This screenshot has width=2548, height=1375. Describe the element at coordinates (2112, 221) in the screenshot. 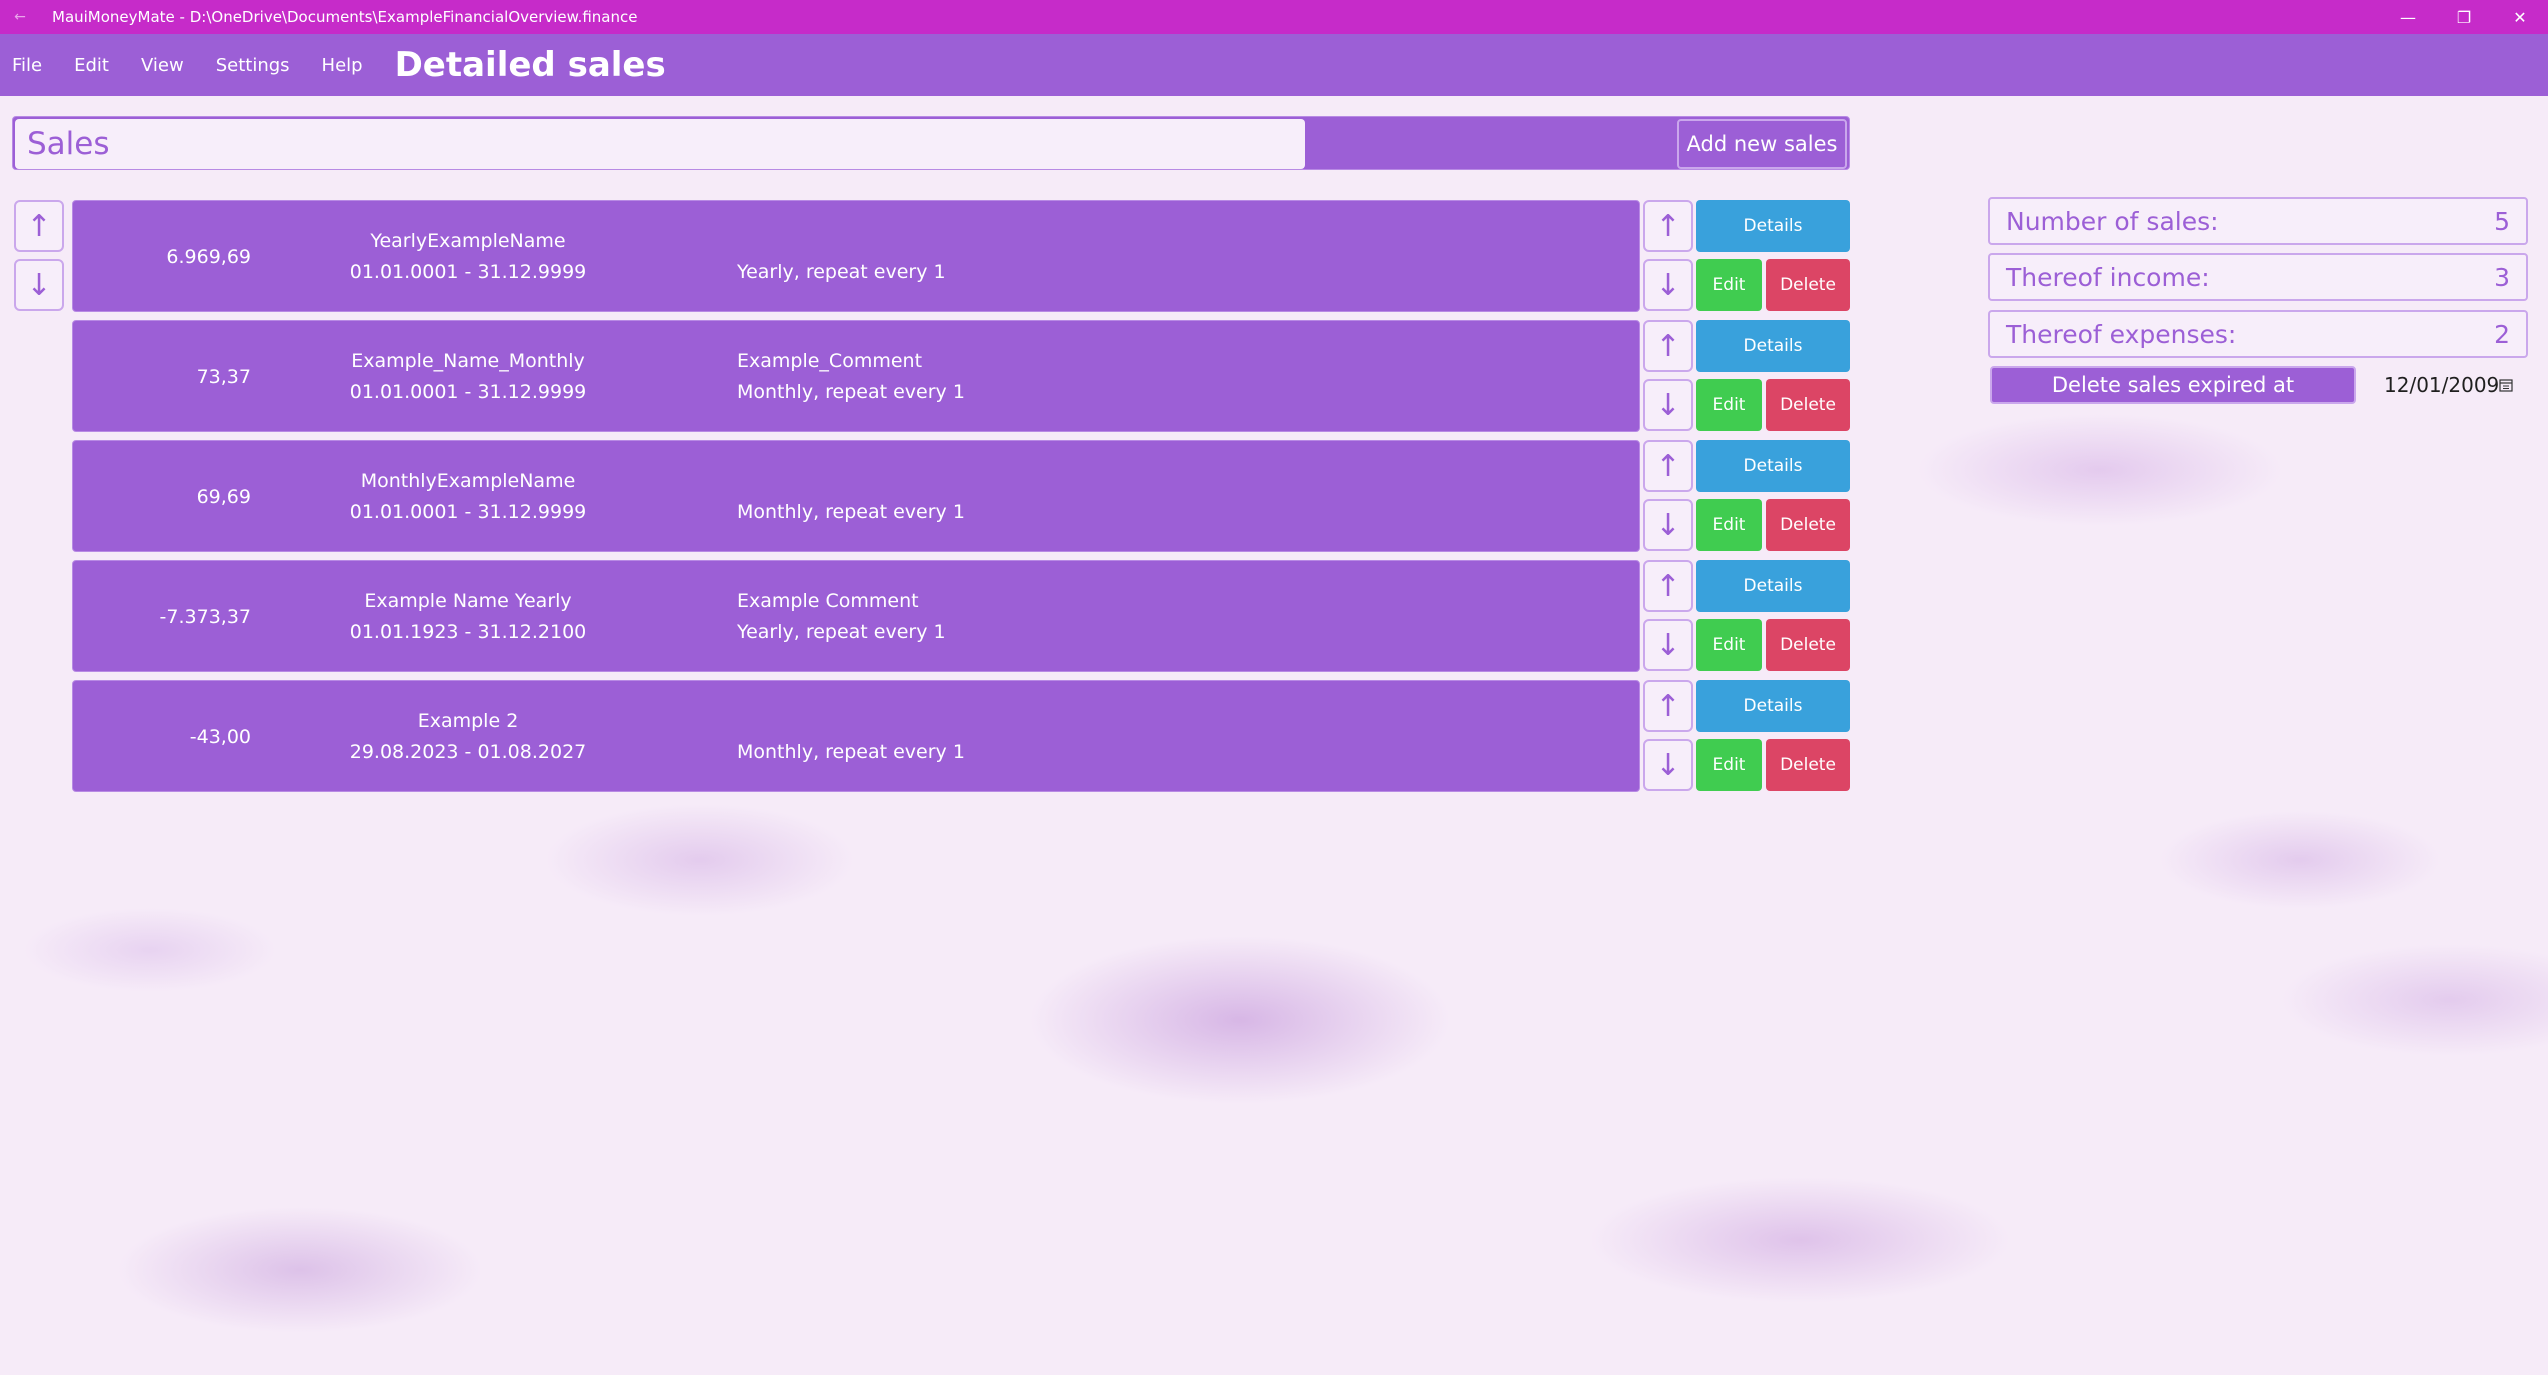

I see `number-of-sales-label: Number of sales:` at that location.